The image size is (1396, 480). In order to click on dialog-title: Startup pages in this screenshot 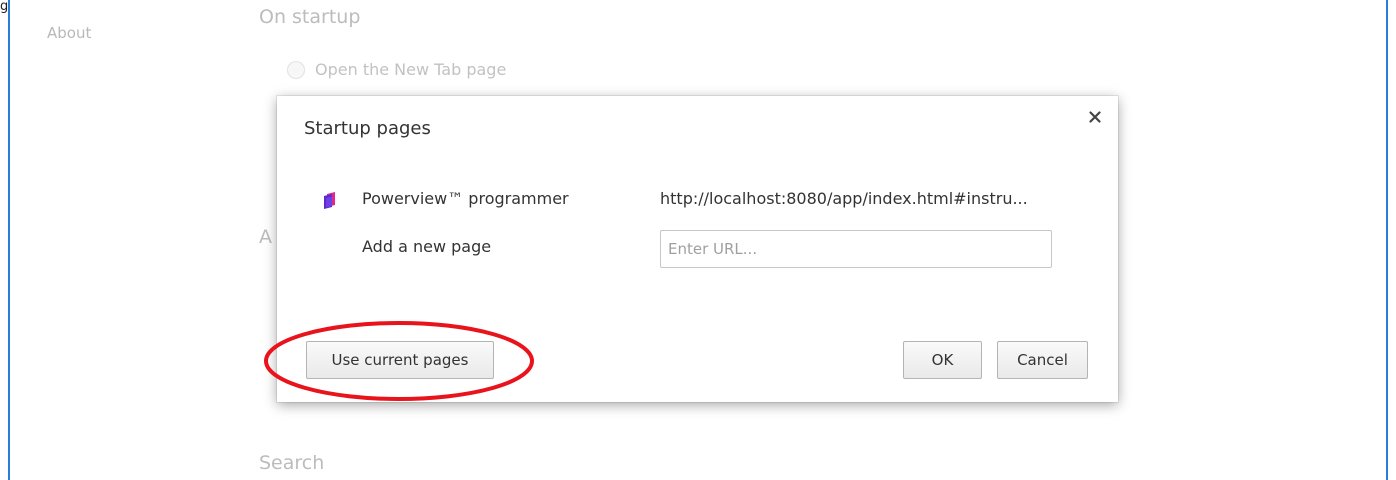, I will do `click(367, 128)`.